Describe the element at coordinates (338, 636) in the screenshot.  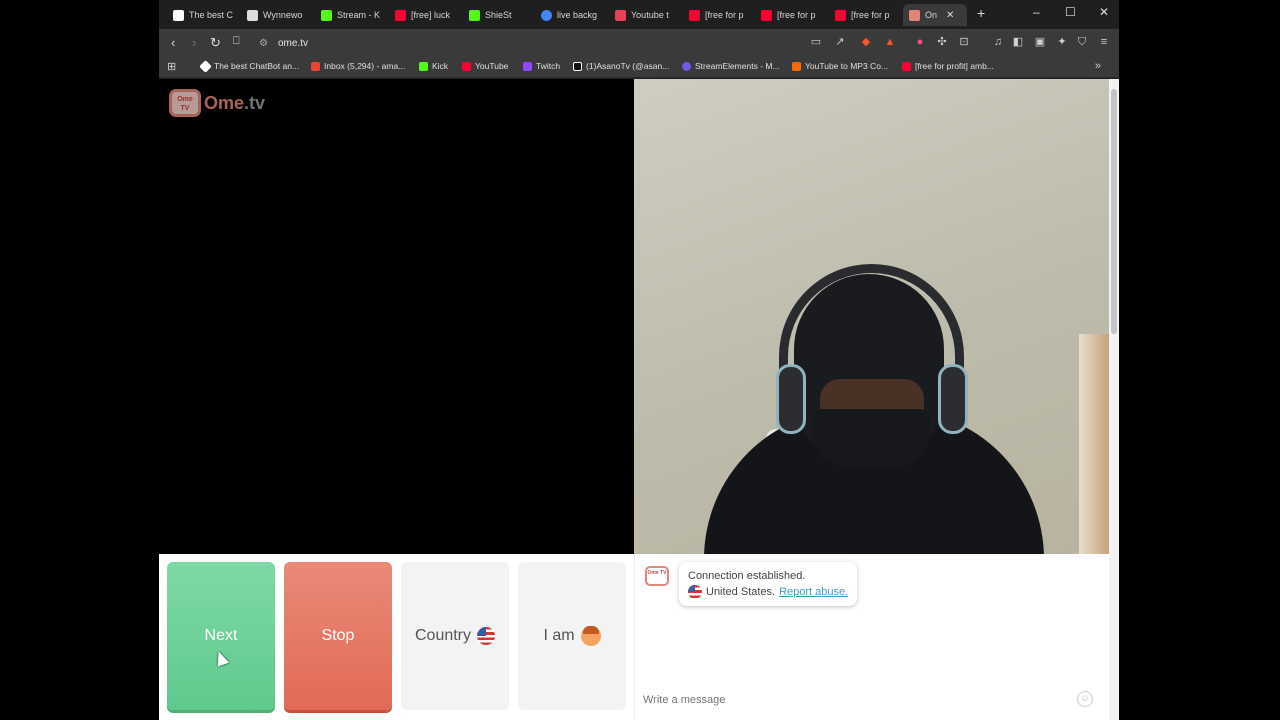
I see `stop-button: Stop` at that location.